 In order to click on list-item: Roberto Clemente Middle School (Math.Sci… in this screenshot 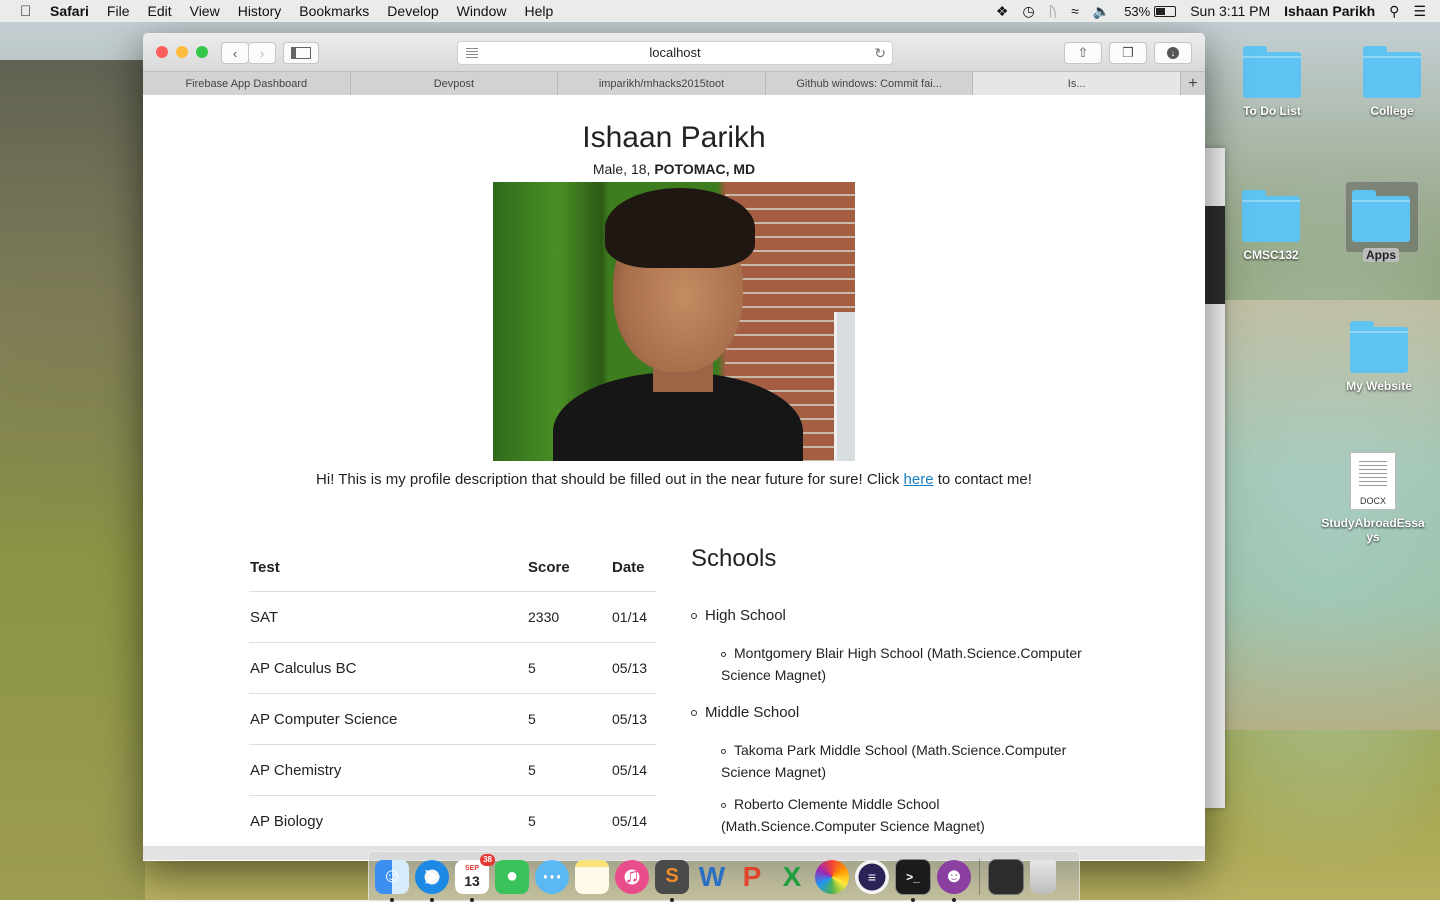, I will do `click(853, 815)`.